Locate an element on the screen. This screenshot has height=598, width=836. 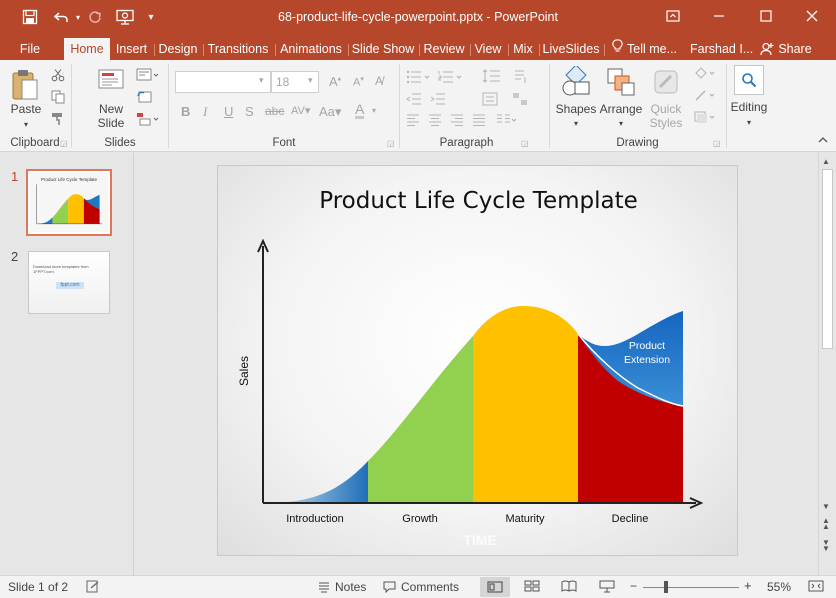
editing-dropdown-icon: ▾ is located at coordinates (749, 123).